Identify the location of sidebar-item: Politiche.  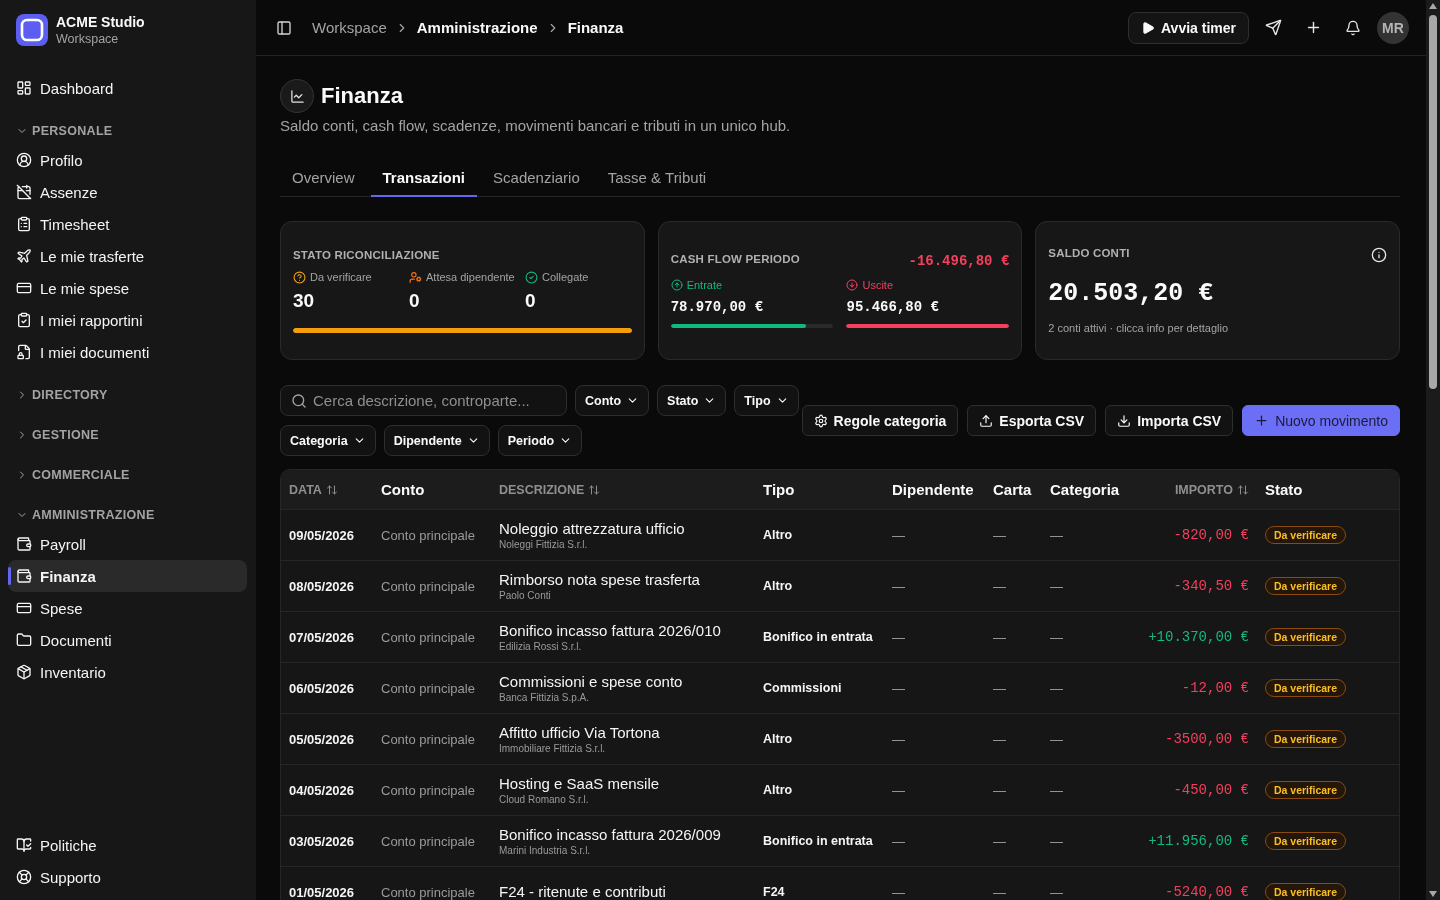
(127, 845).